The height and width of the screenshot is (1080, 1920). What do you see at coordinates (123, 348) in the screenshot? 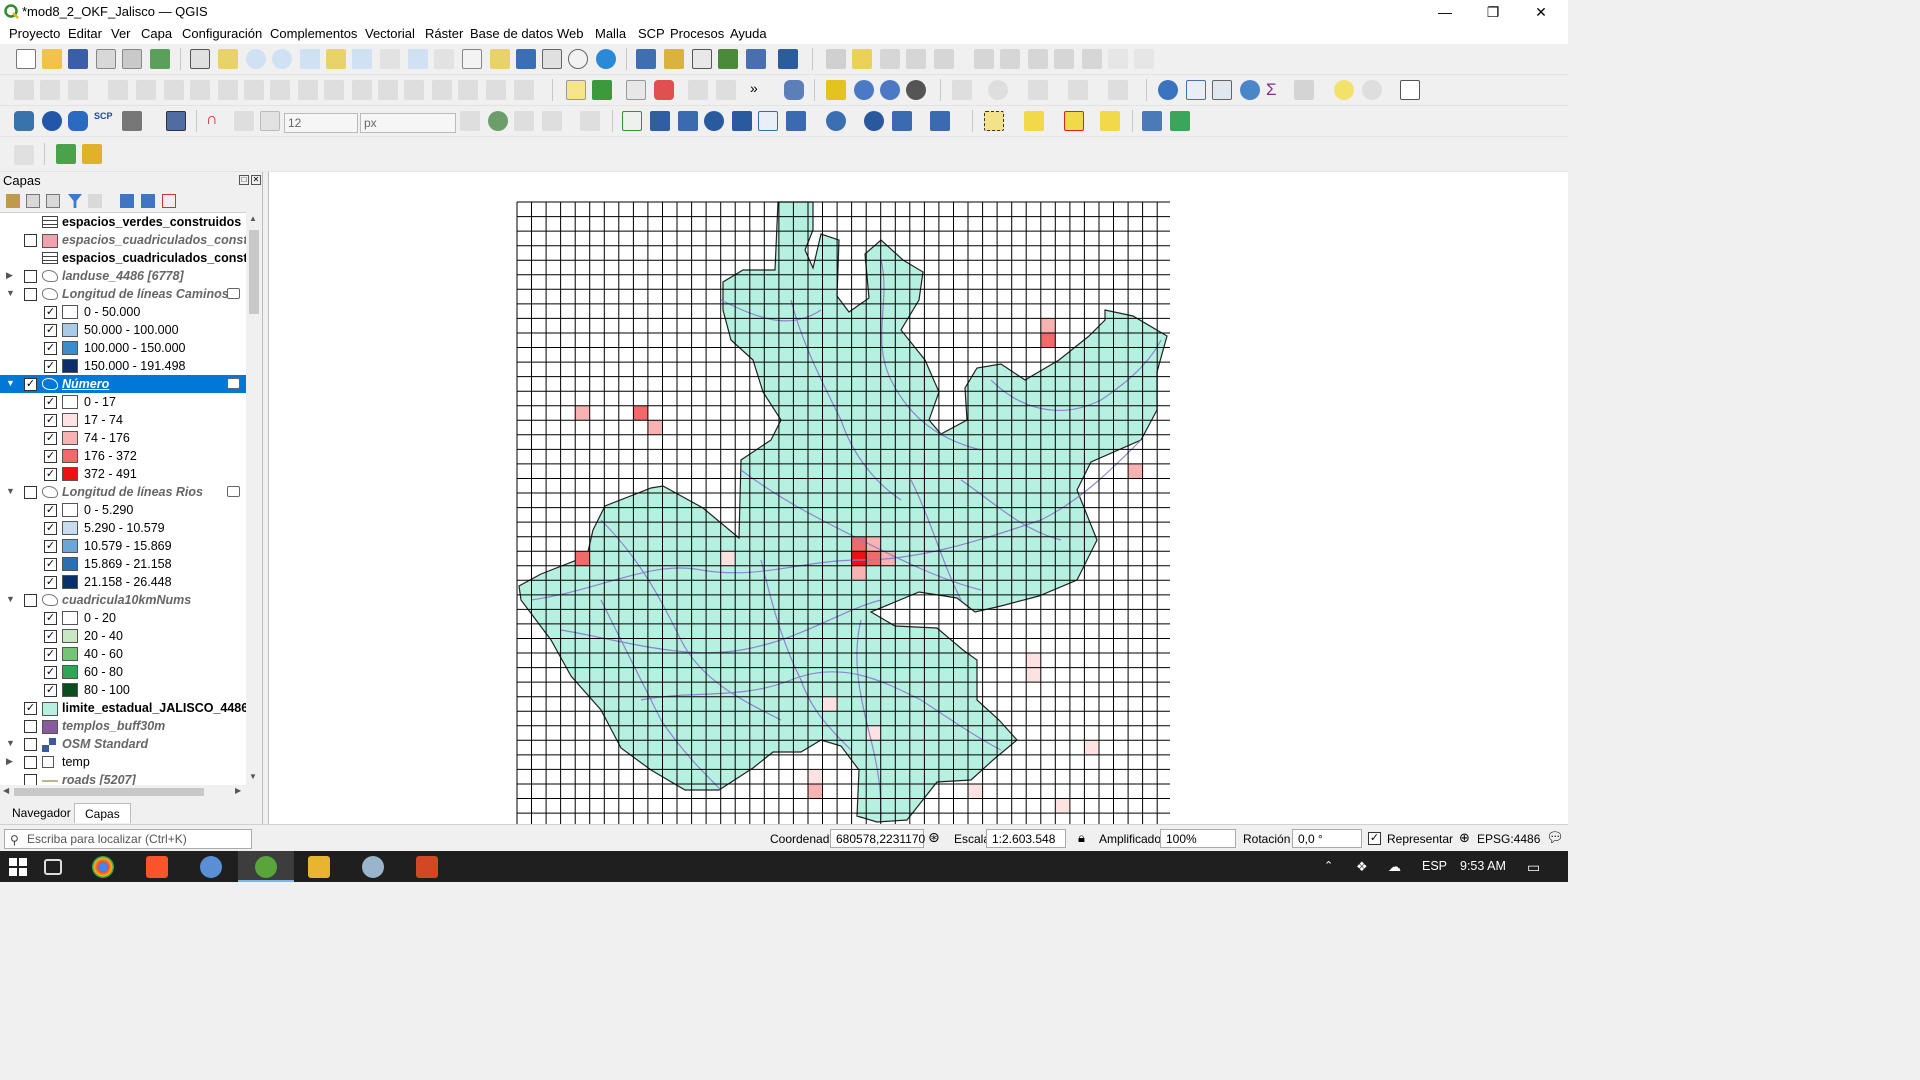
I see `legend-item: ✓ 100.000 - 150.000` at bounding box center [123, 348].